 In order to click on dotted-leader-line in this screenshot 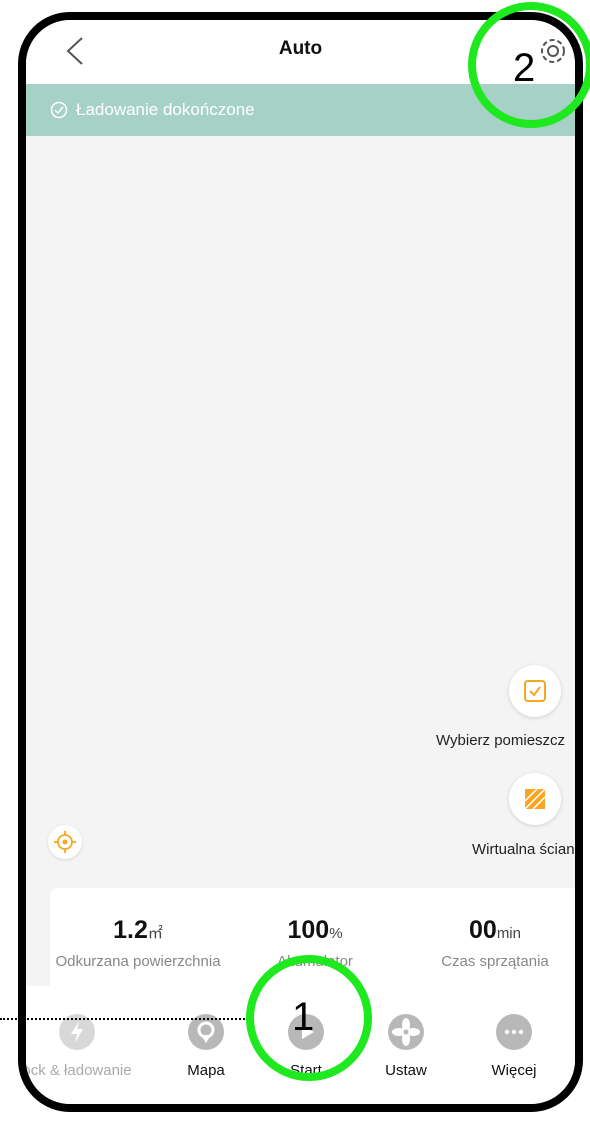, I will do `click(124, 1019)`.